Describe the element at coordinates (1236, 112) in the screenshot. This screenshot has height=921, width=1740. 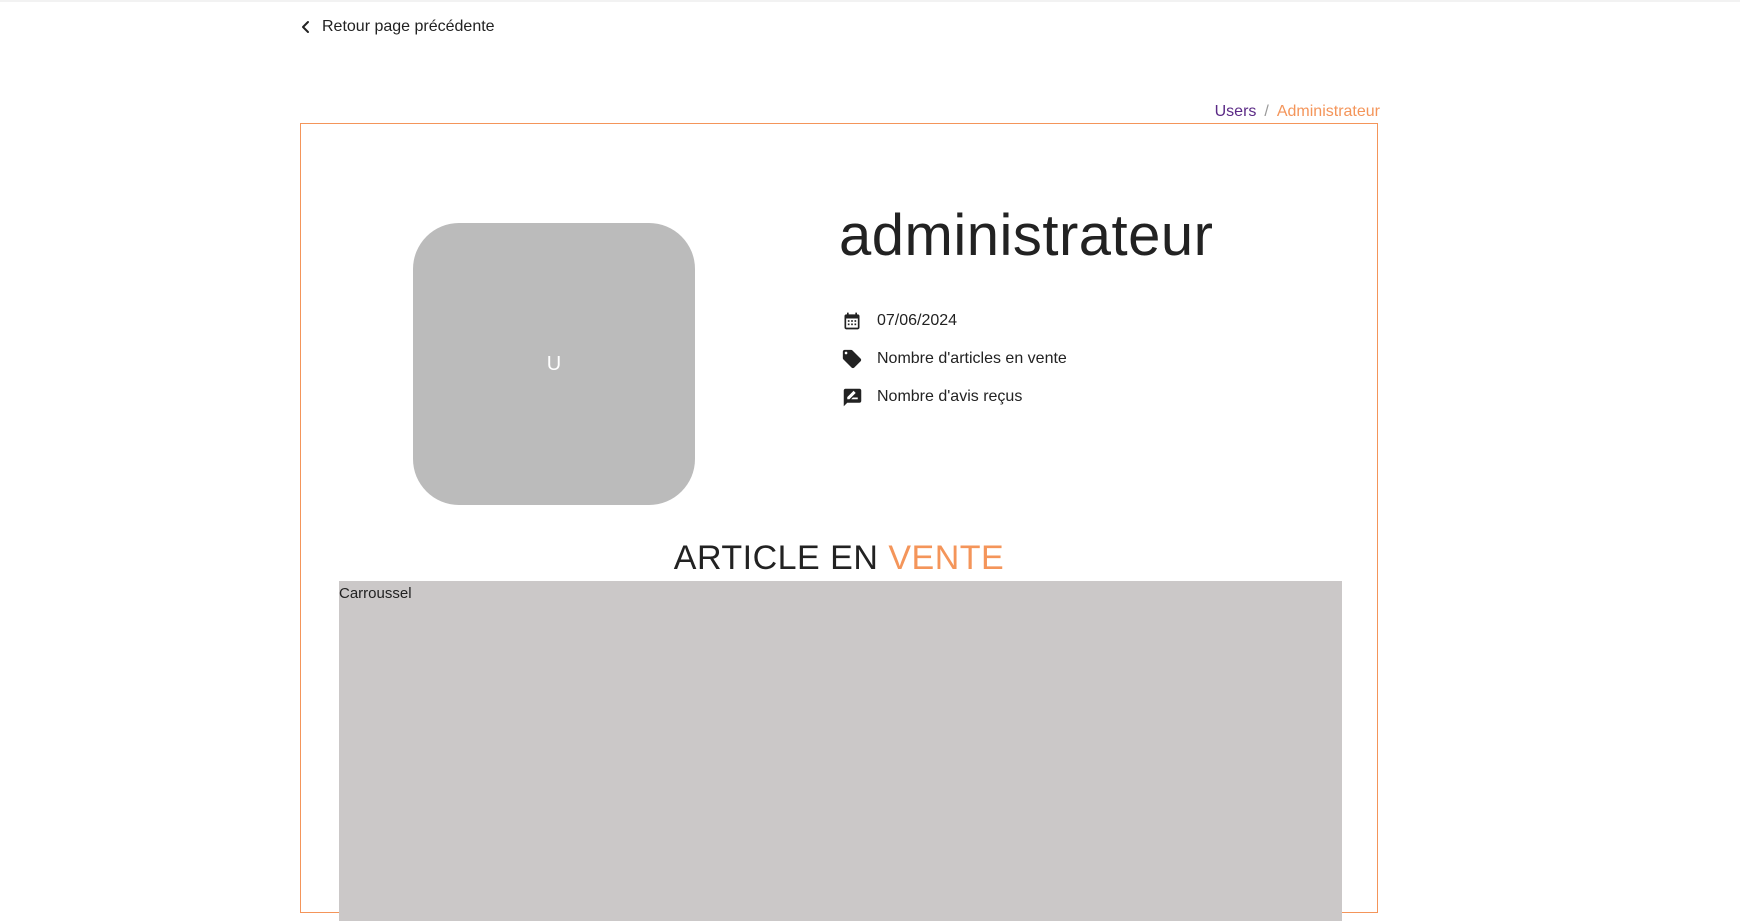
I see `breadcrumb-users-link: Users` at that location.